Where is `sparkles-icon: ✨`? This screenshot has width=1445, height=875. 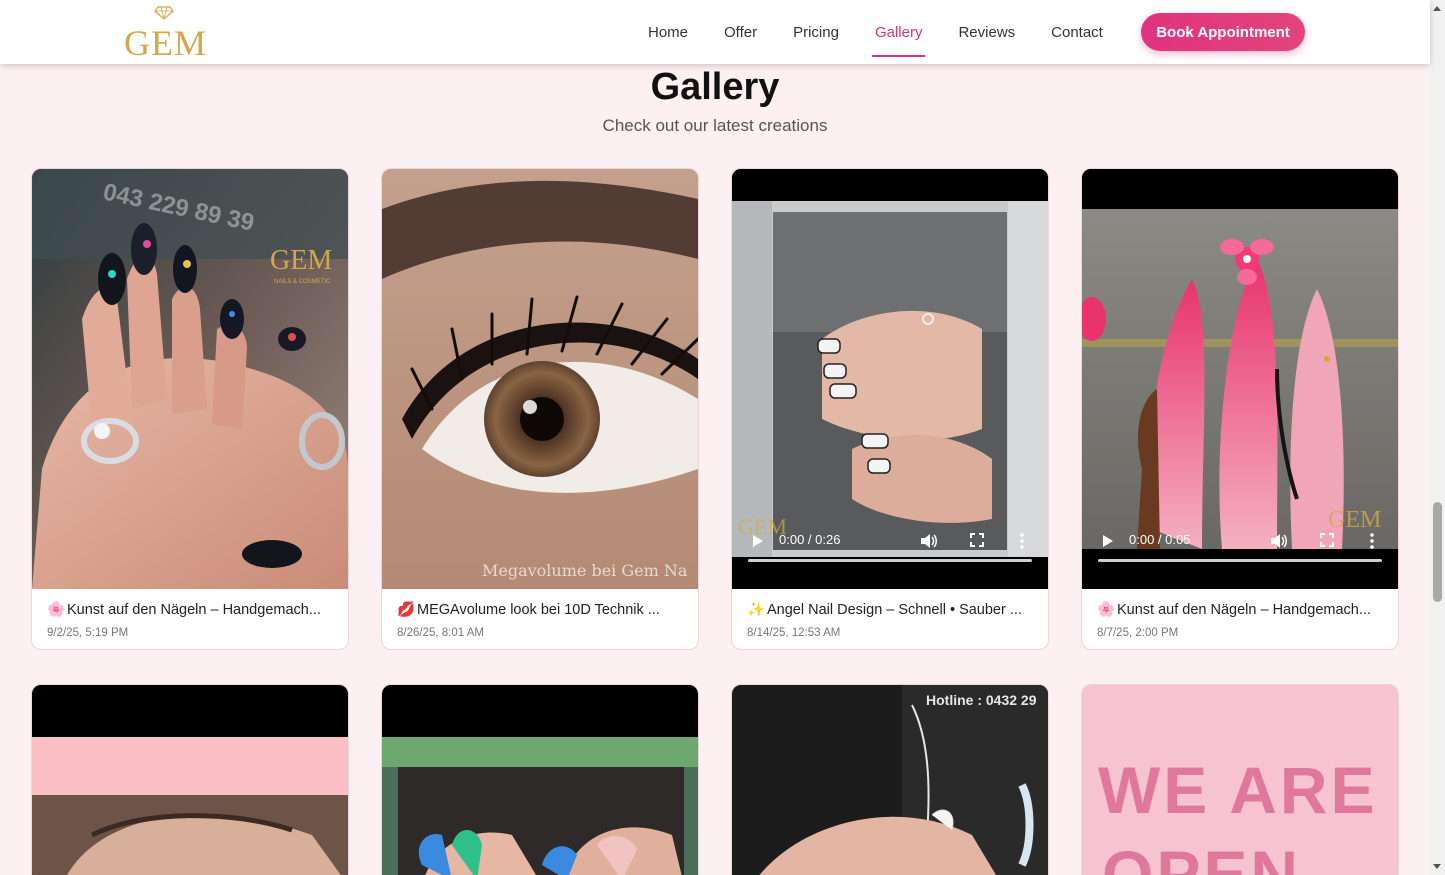
sparkles-icon: ✨ is located at coordinates (756, 610).